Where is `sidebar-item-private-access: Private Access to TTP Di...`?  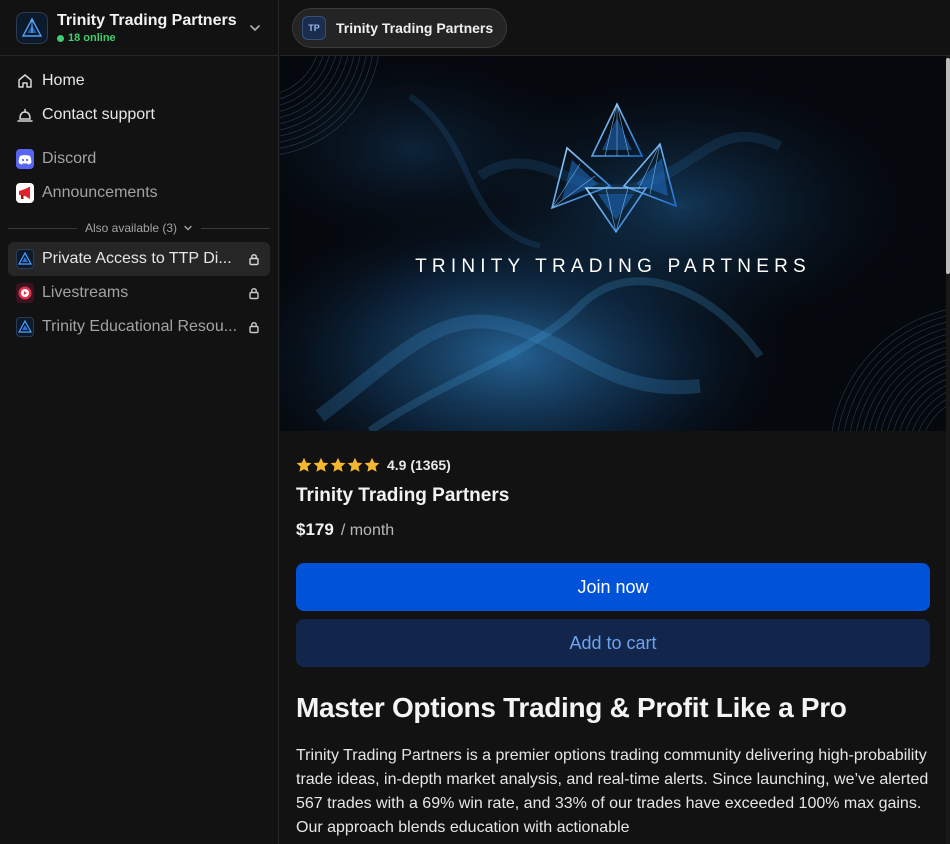
sidebar-item-private-access: Private Access to TTP Di... is located at coordinates (139, 259).